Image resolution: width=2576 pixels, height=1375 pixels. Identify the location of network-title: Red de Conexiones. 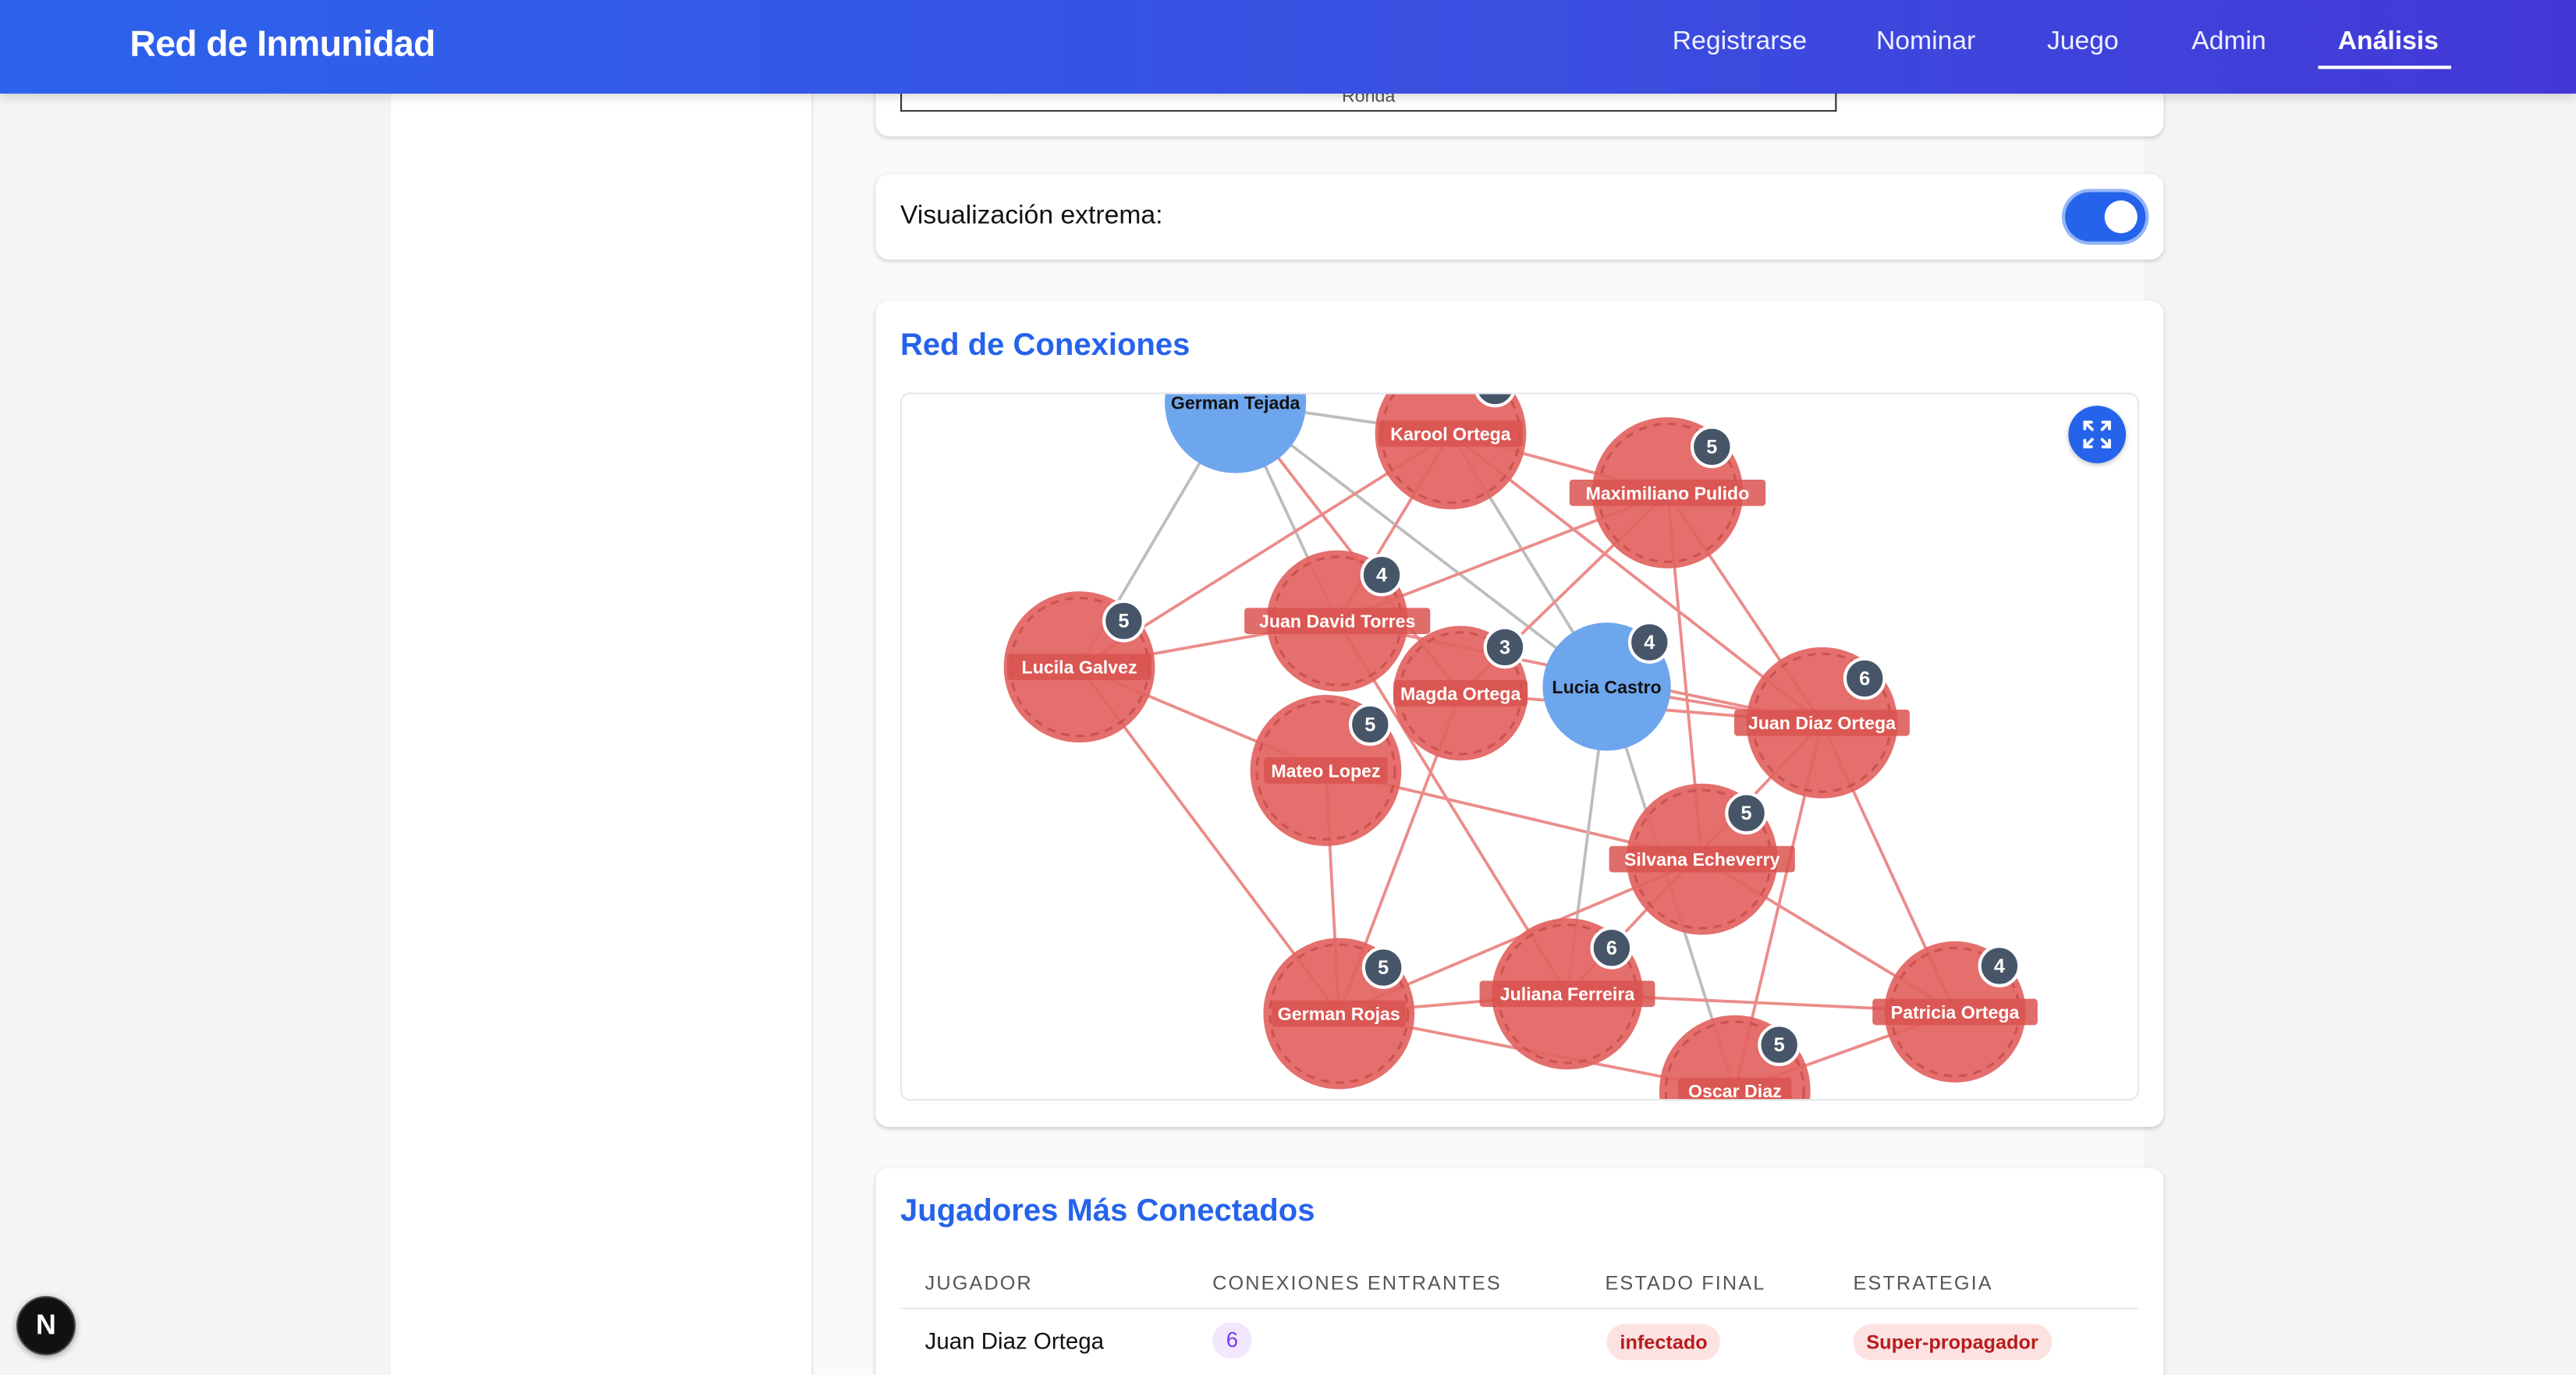
(1045, 345).